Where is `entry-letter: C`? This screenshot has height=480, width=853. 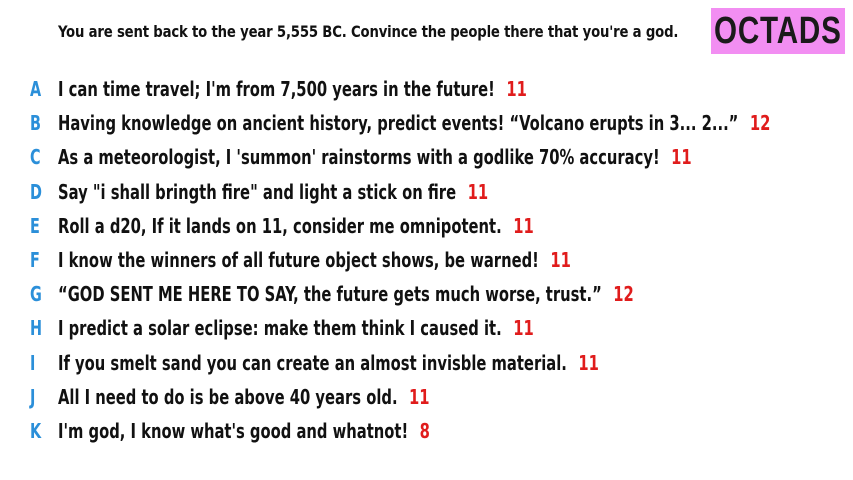 entry-letter: C is located at coordinates (35, 157).